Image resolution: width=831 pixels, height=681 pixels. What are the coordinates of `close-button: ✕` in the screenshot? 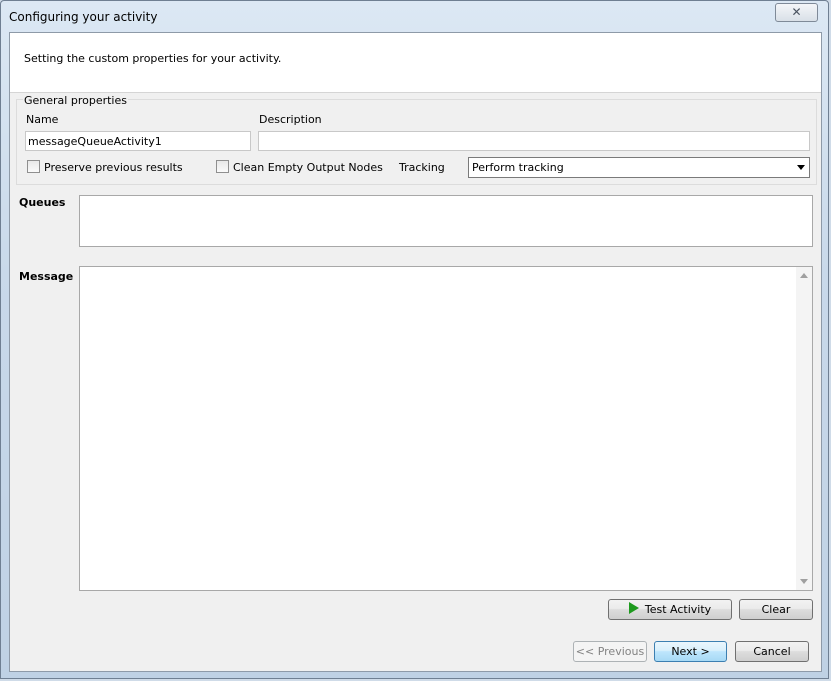 It's located at (796, 12).